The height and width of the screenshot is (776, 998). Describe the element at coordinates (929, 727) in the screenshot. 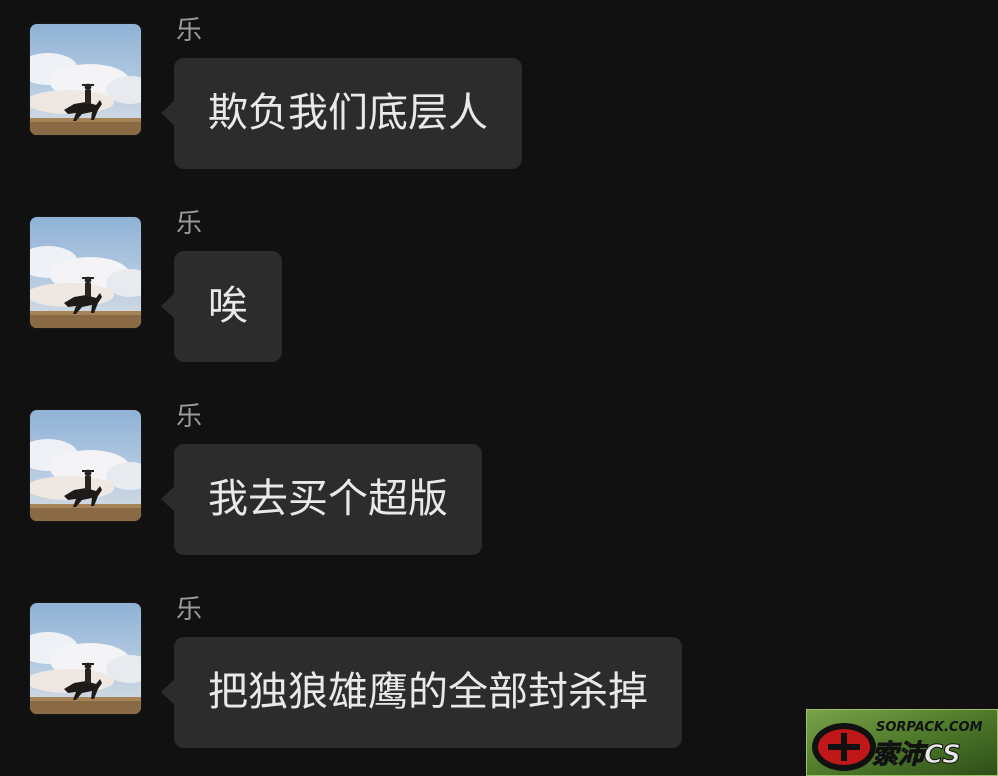

I see `watermark-site-text: SORPACK.COM` at that location.